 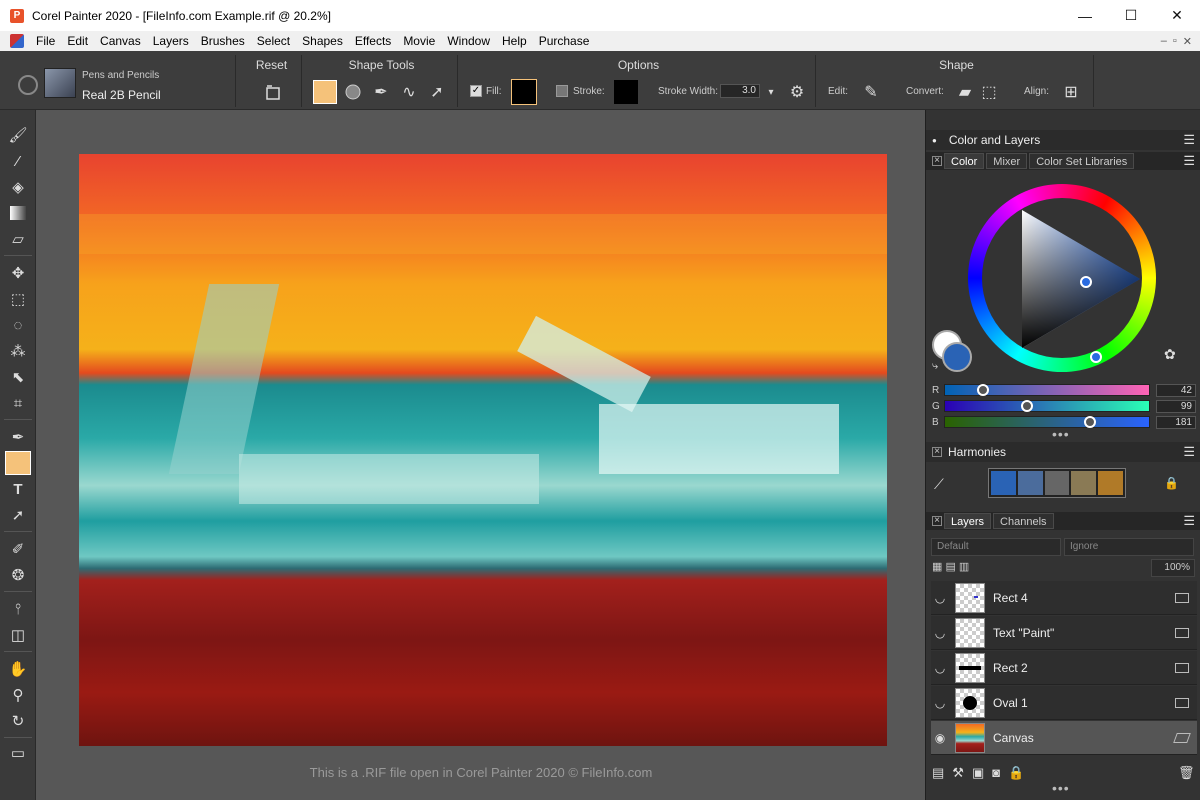 I want to click on edit-shape-icon: ✎, so click(x=871, y=92).